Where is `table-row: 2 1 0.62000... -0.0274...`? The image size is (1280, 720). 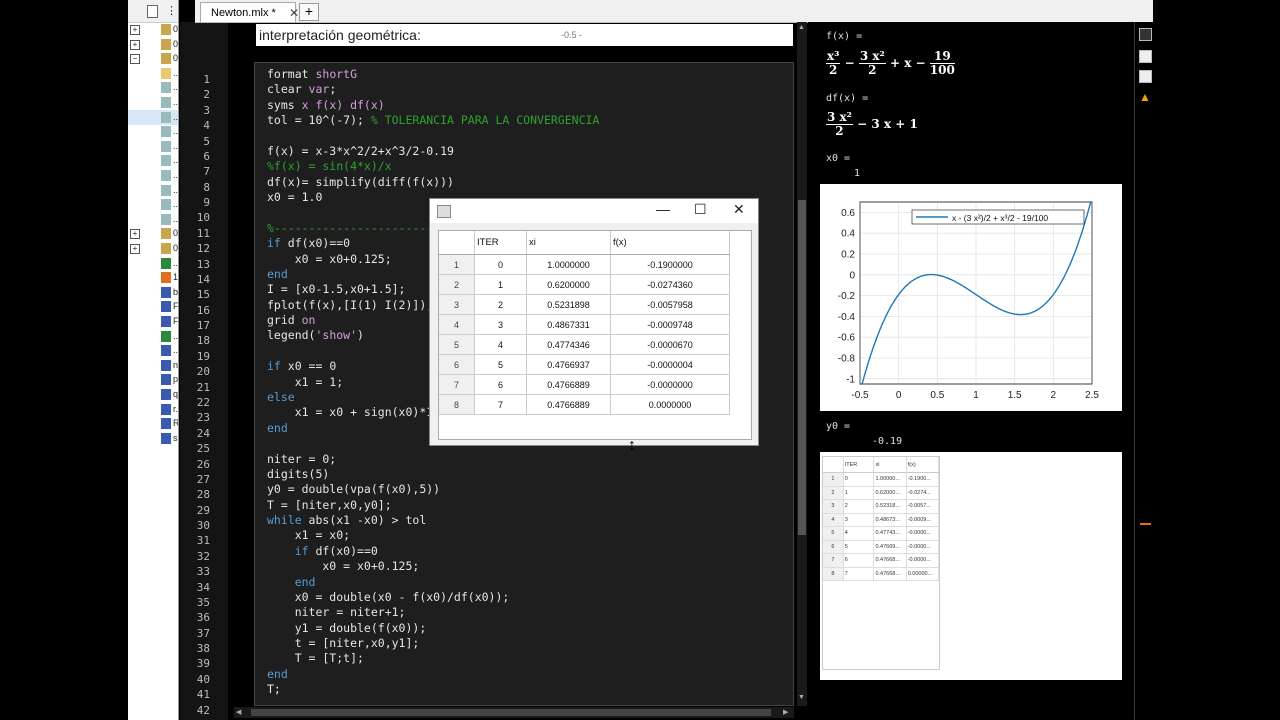 table-row: 2 1 0.62000... -0.0274... is located at coordinates (881, 493).